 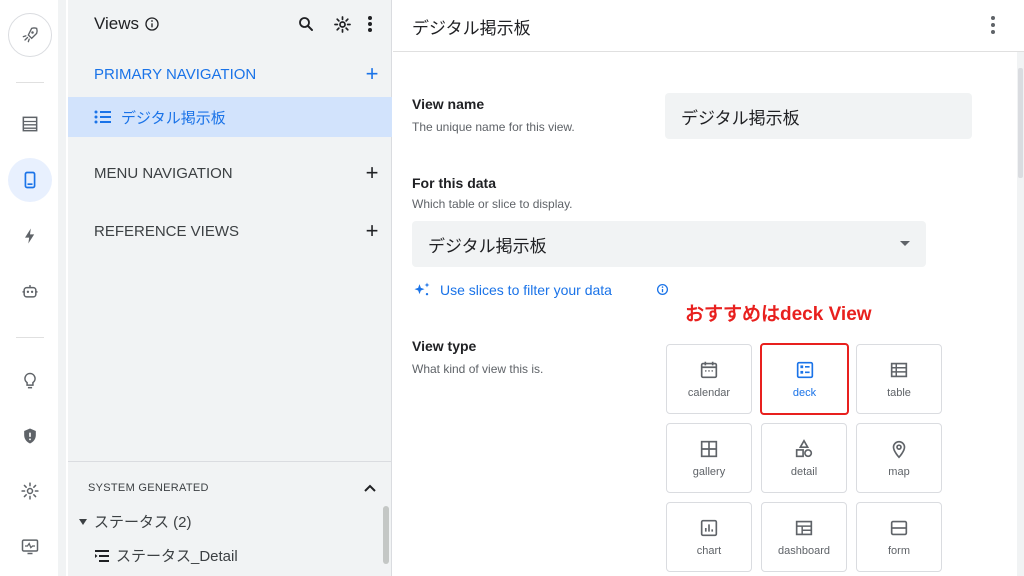 What do you see at coordinates (30, 35) in the screenshot?
I see `rocket-icon` at bounding box center [30, 35].